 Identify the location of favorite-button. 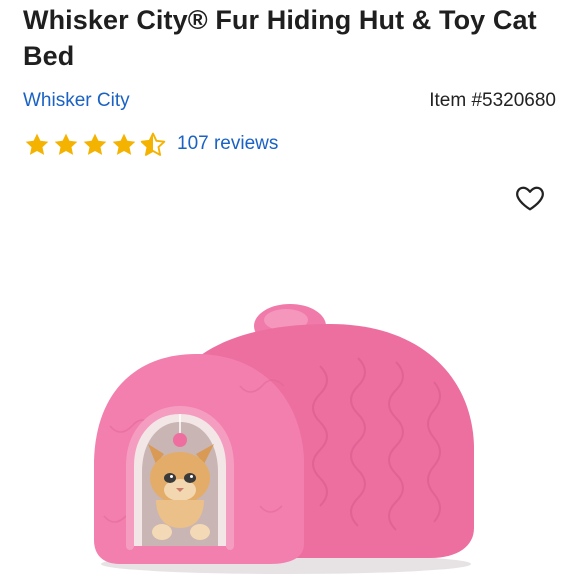
(530, 198).